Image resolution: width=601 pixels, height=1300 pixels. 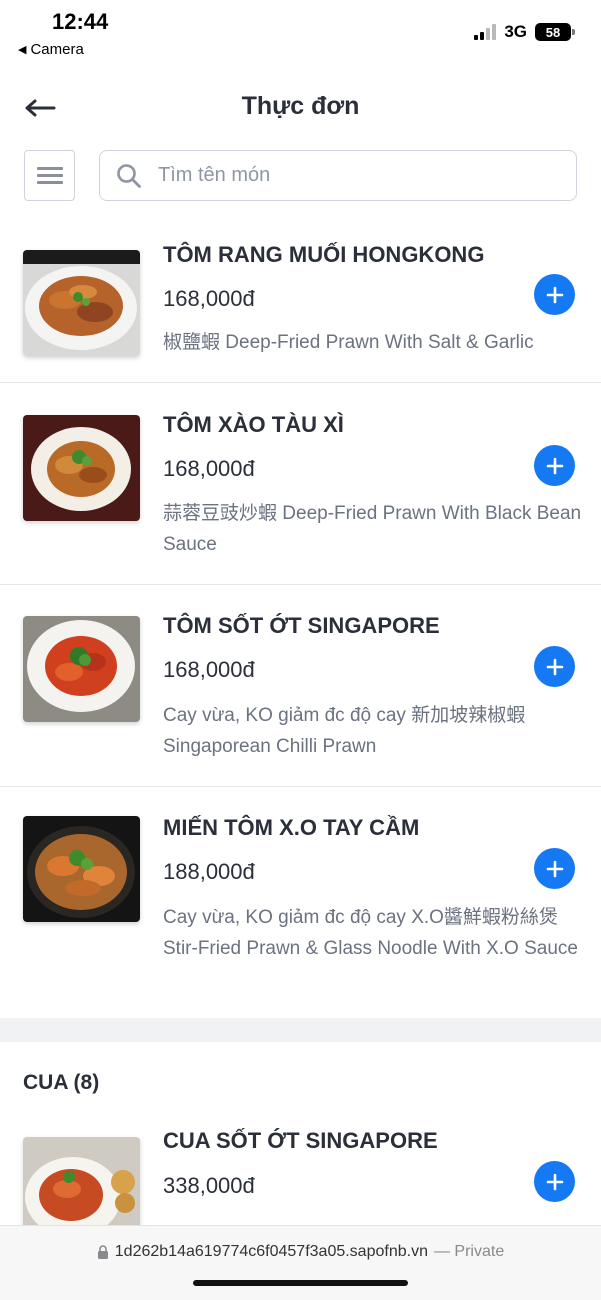 I want to click on item-name: TÔM RANG MUỐI HONGKONG, so click(x=324, y=254).